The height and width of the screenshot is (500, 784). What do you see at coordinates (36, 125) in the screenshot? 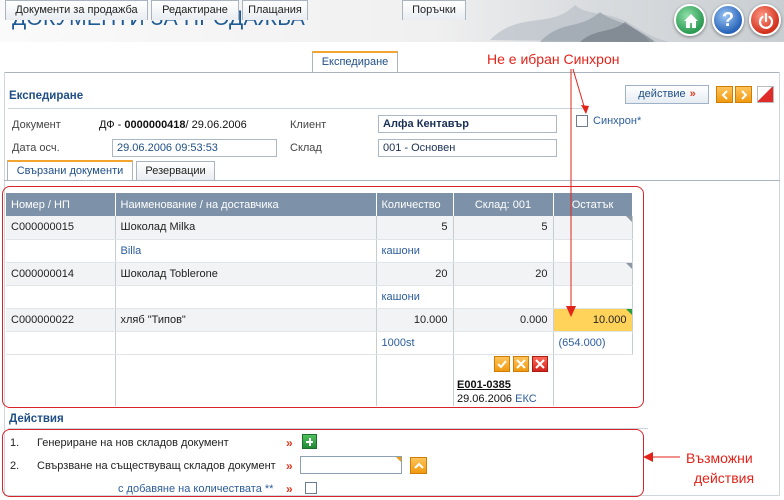
I see `document-label: Документ` at bounding box center [36, 125].